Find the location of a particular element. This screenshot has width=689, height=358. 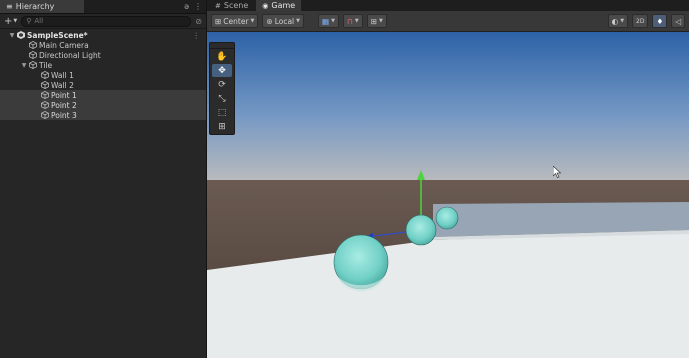

hierarchy-row: Wall 1 is located at coordinates (103, 75).